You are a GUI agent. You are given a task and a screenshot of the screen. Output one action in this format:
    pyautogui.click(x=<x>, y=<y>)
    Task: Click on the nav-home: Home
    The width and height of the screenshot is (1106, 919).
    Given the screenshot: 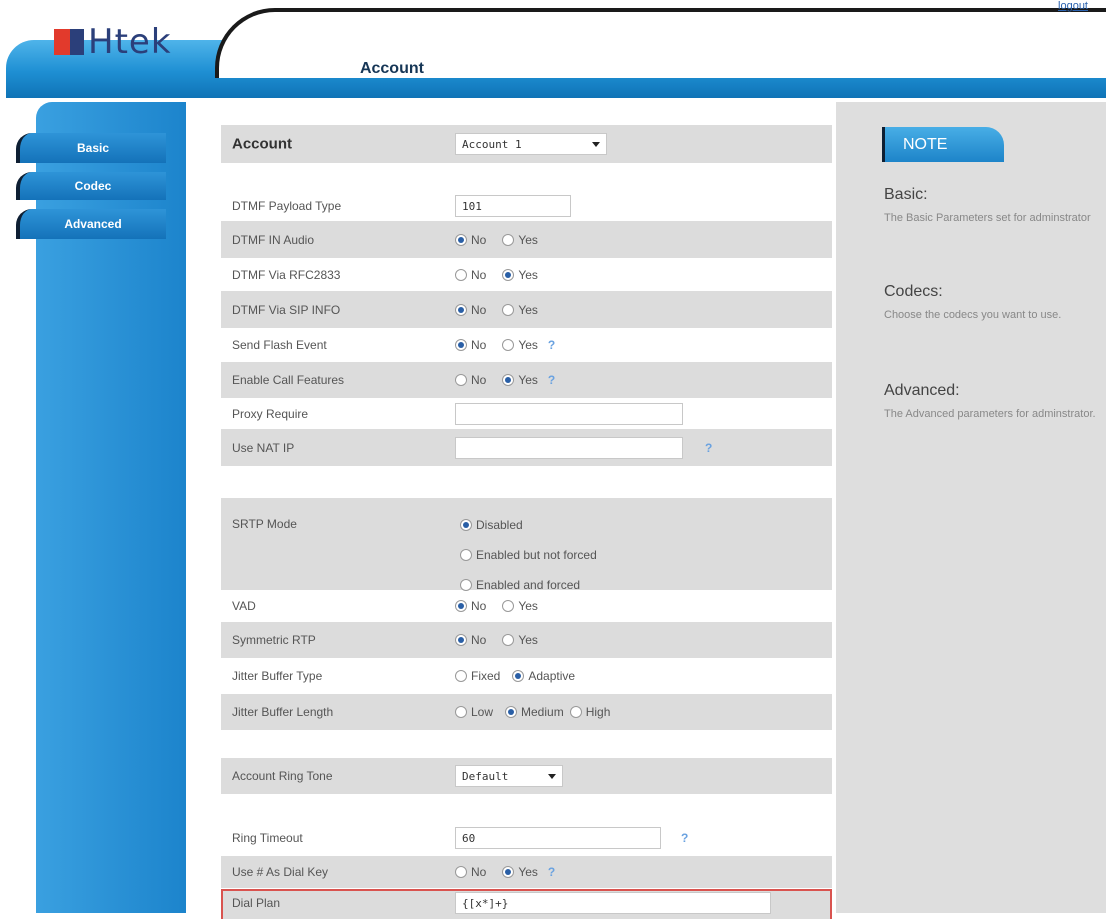 What is the action you would take?
    pyautogui.click(x=309, y=69)
    